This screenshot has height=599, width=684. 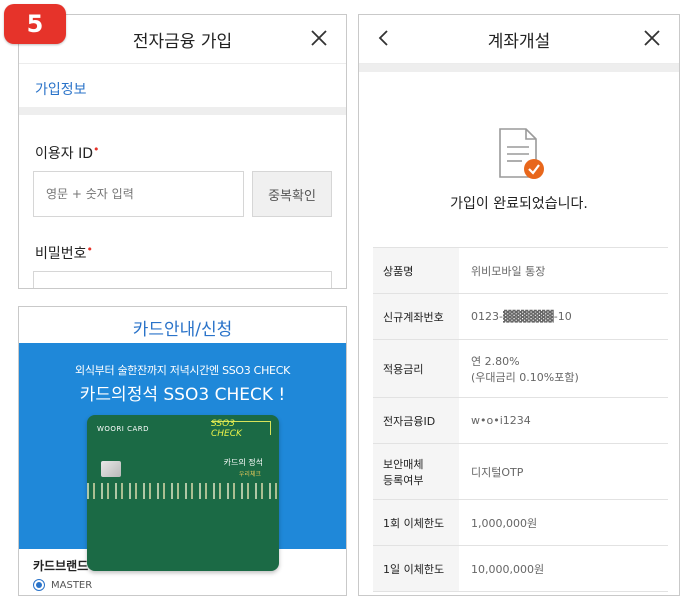 What do you see at coordinates (416, 420) in the screenshot?
I see `row-key: 전자금융ID` at bounding box center [416, 420].